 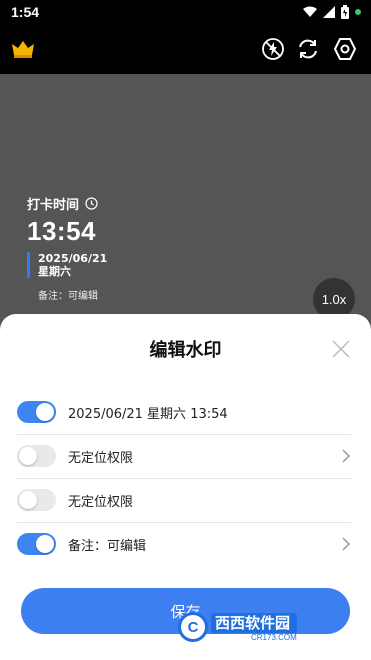 I want to click on close-icon, so click(x=341, y=349).